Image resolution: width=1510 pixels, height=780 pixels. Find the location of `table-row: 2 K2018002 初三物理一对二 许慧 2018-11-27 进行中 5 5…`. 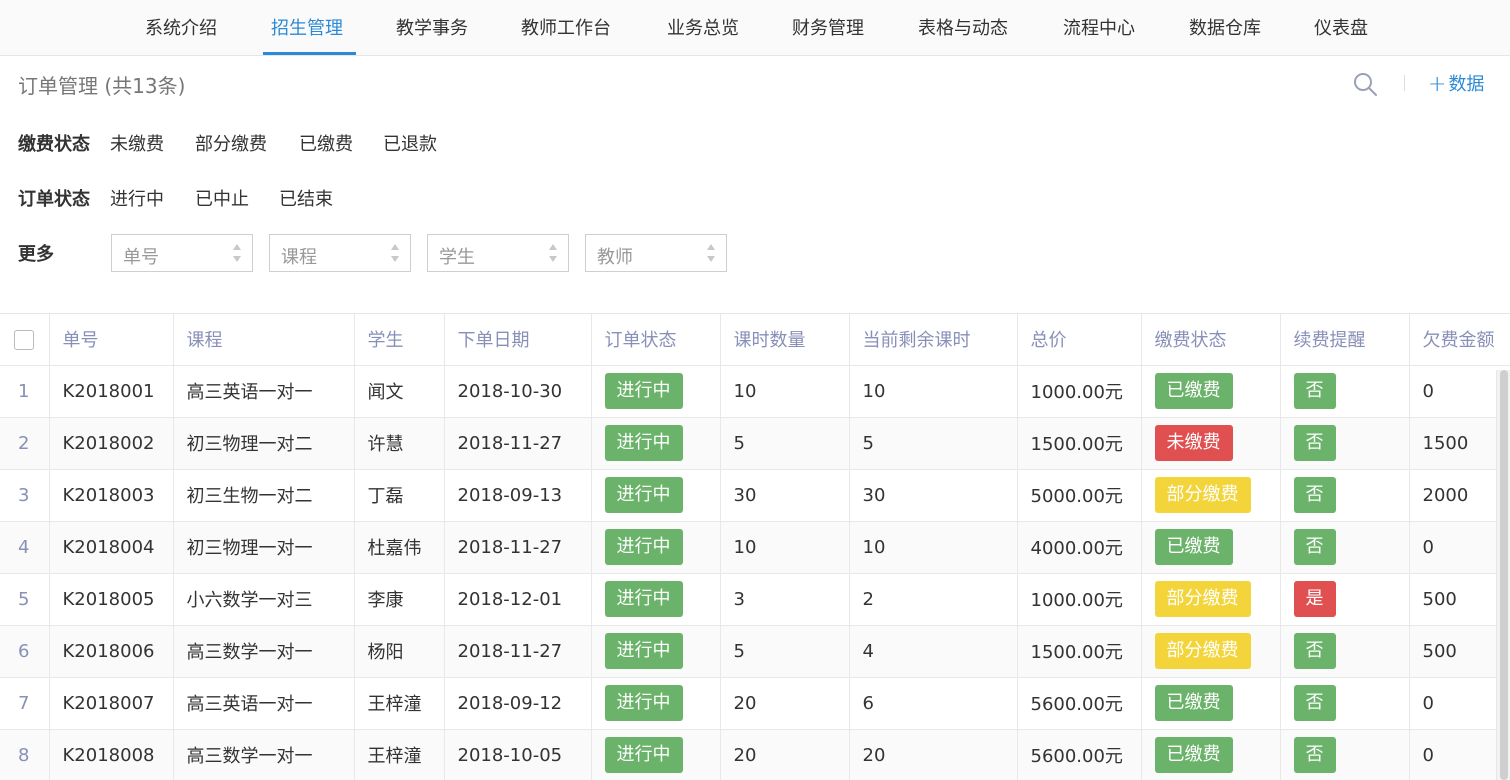

table-row: 2 K2018002 初三物理一对二 许慧 2018-11-27 进行中 5 5… is located at coordinates (755, 443).